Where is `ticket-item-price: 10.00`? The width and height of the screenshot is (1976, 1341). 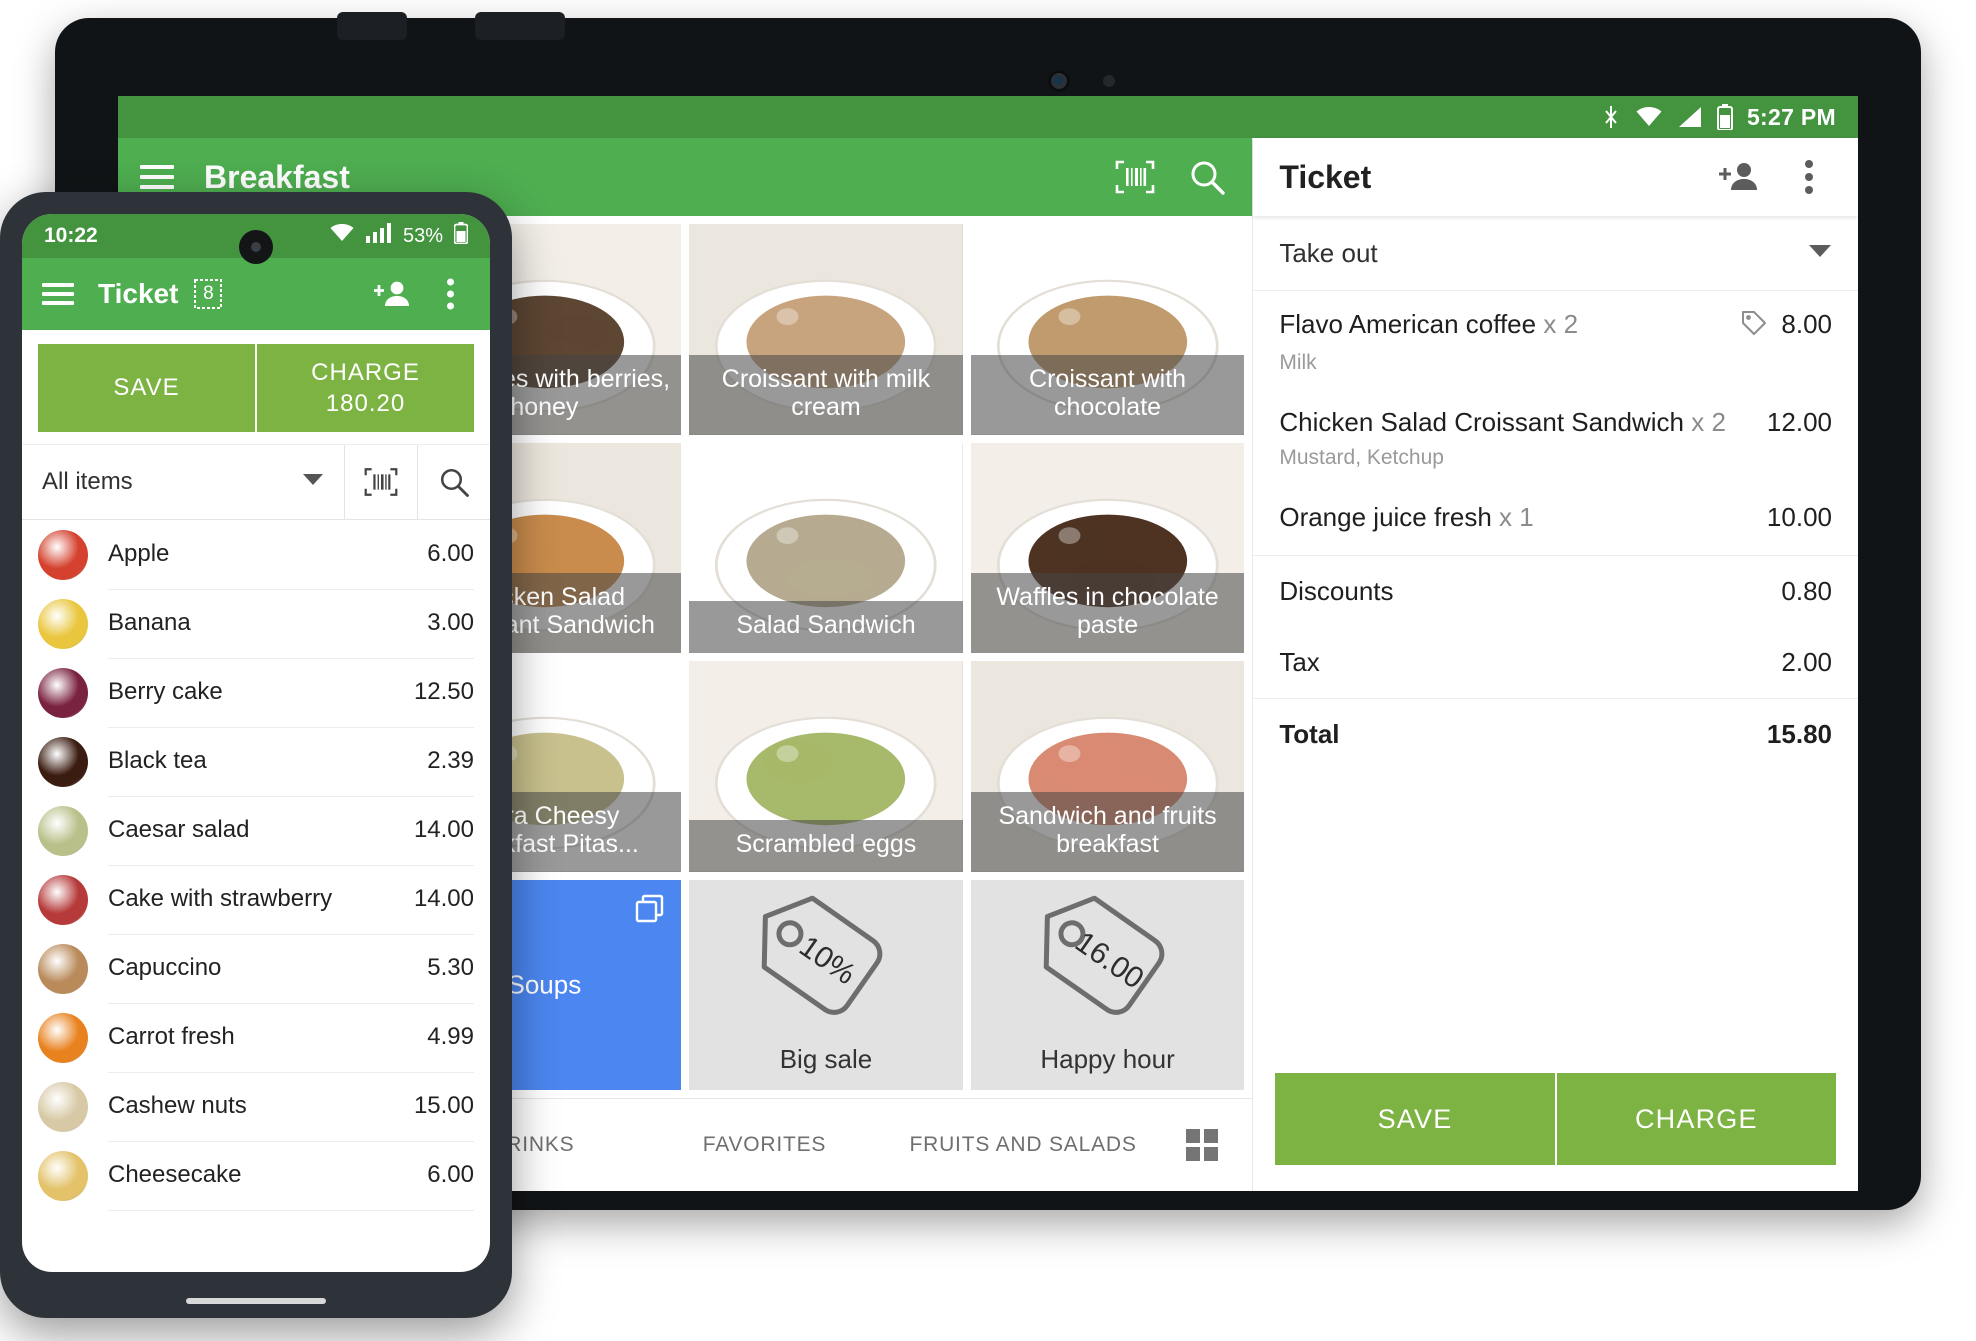
ticket-item-price: 10.00 is located at coordinates (1799, 516).